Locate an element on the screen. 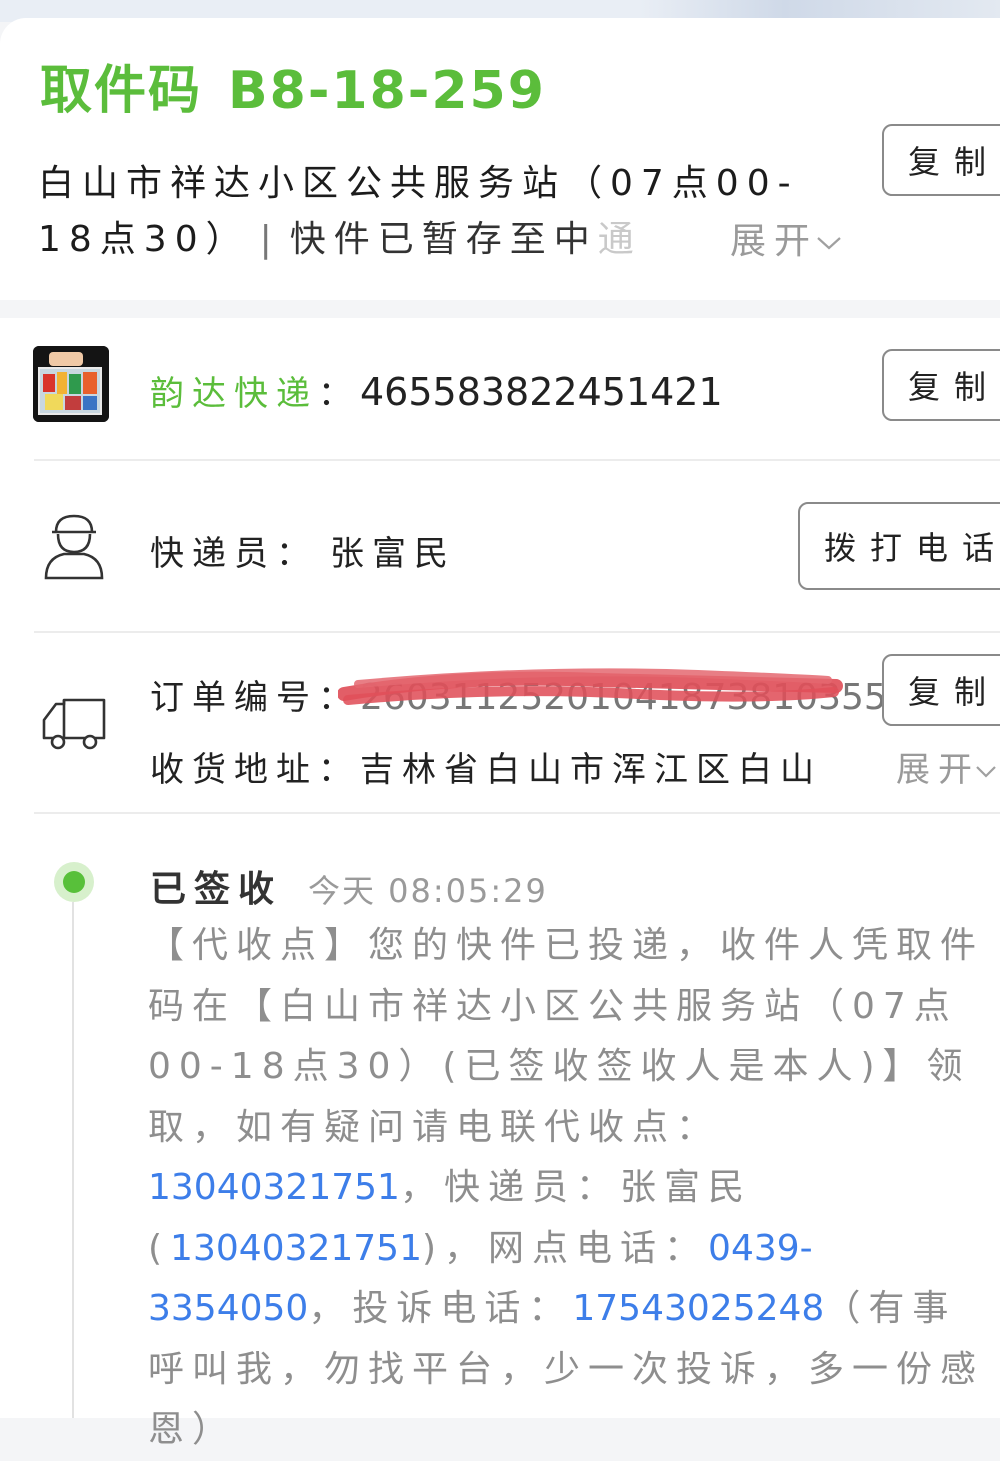  courier-line: 快递员： 张富民 is located at coordinates (303, 550).